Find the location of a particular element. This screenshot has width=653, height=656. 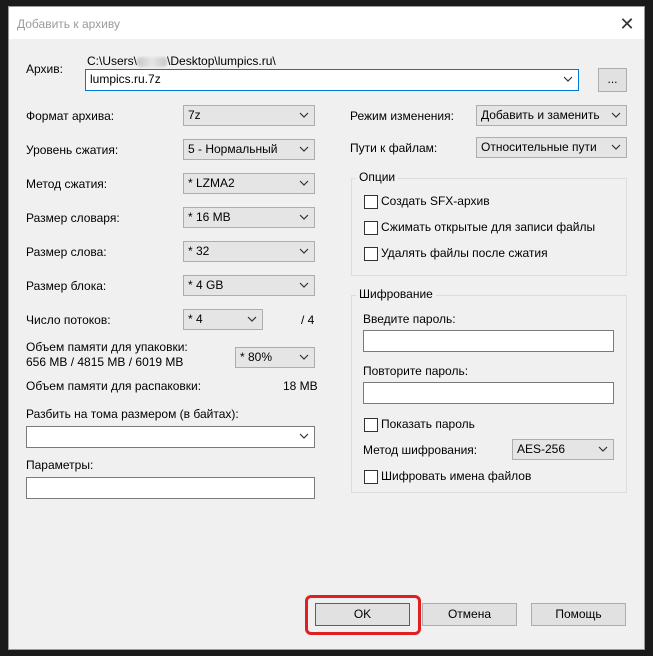

threads-label: Число потоков: is located at coordinates (68, 320).